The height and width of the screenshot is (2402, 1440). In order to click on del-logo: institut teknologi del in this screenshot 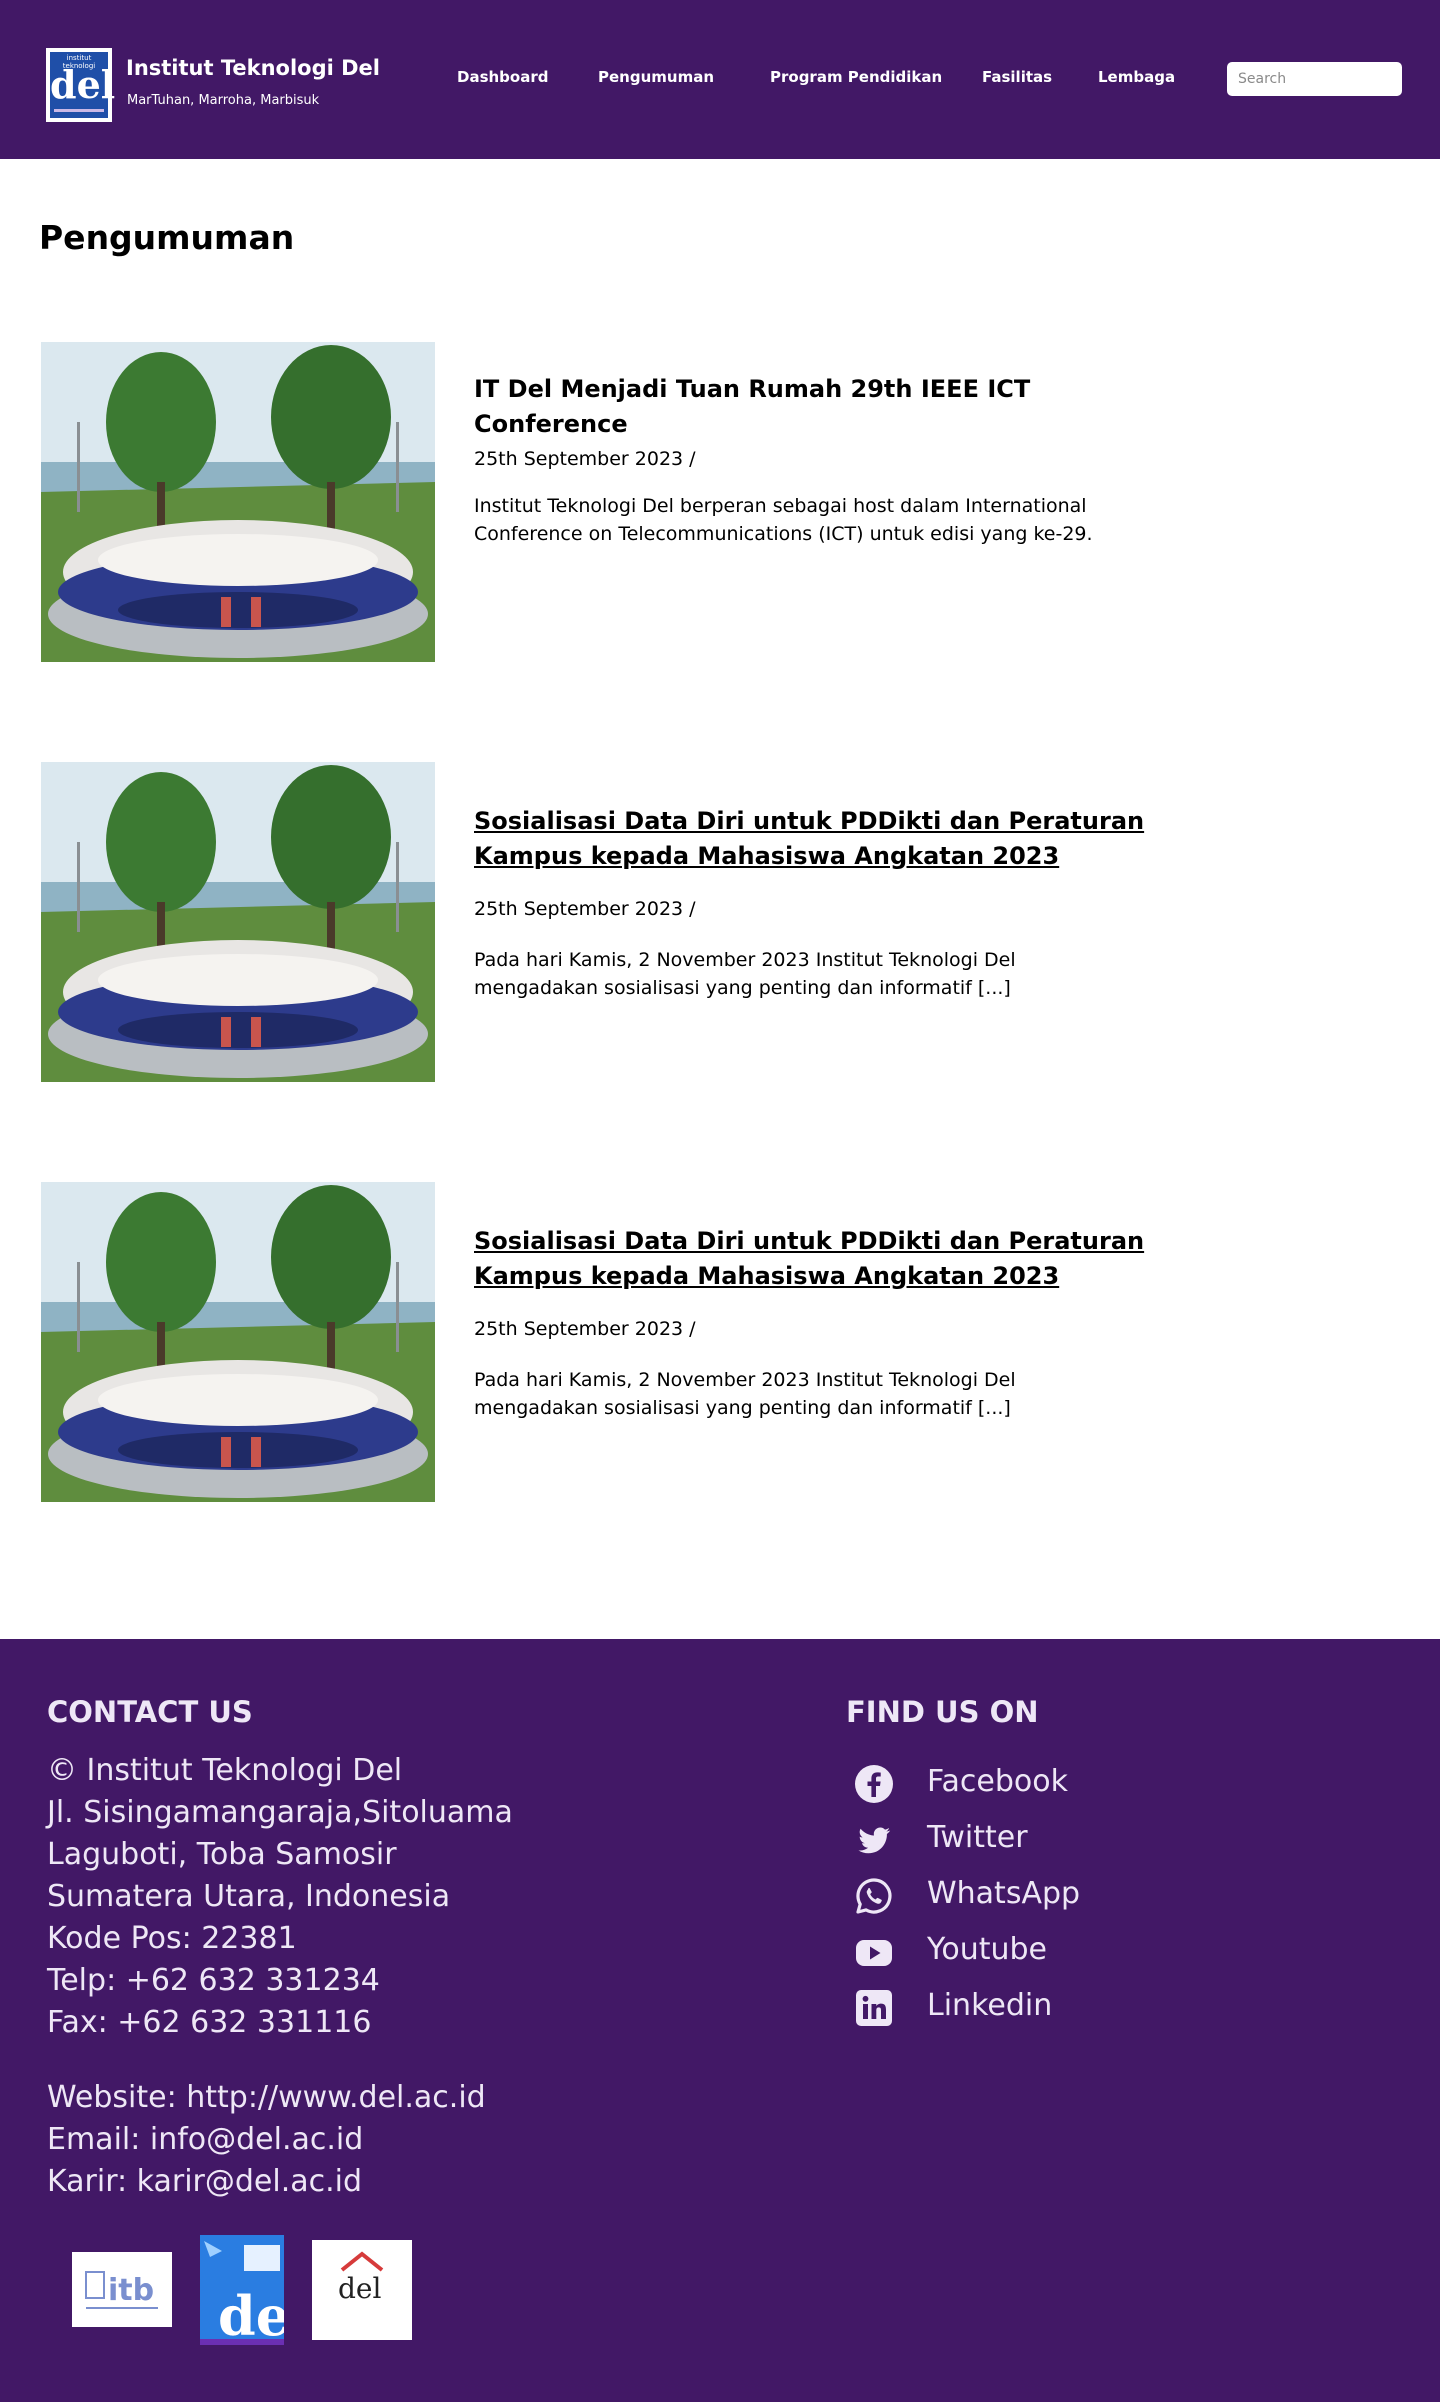, I will do `click(81, 85)`.